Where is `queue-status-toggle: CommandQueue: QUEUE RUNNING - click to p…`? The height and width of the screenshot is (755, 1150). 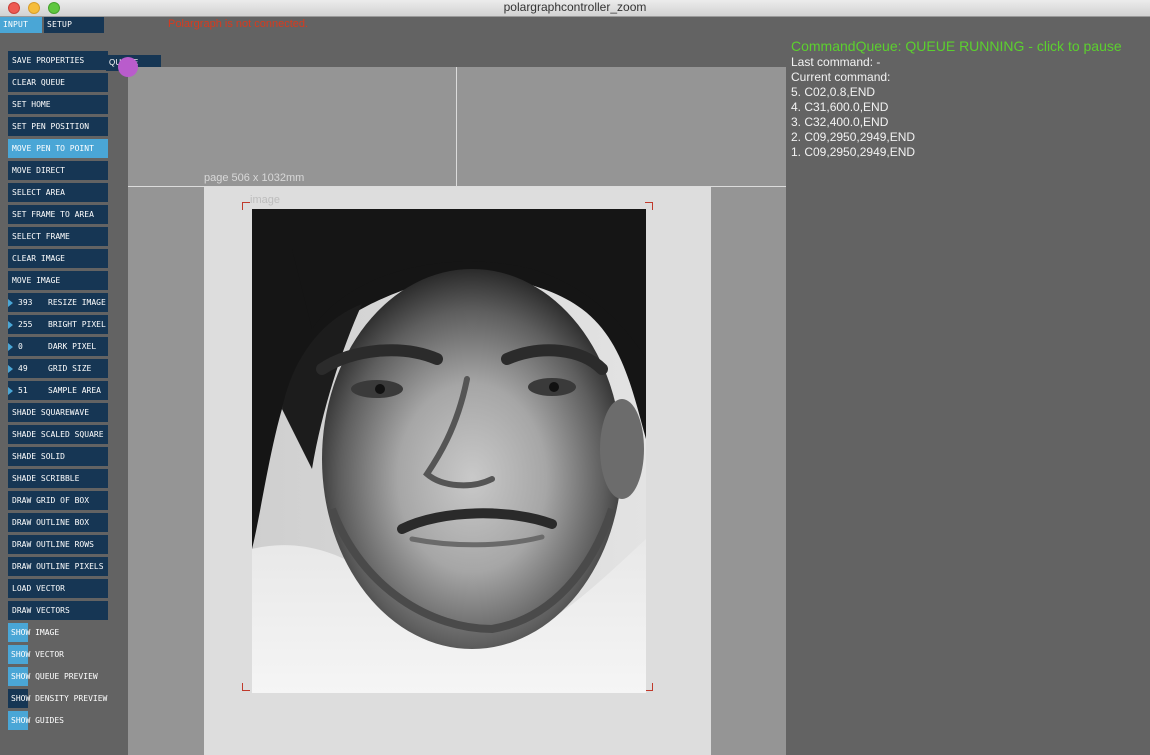 queue-status-toggle: CommandQueue: QUEUE RUNNING - click to p… is located at coordinates (968, 46).